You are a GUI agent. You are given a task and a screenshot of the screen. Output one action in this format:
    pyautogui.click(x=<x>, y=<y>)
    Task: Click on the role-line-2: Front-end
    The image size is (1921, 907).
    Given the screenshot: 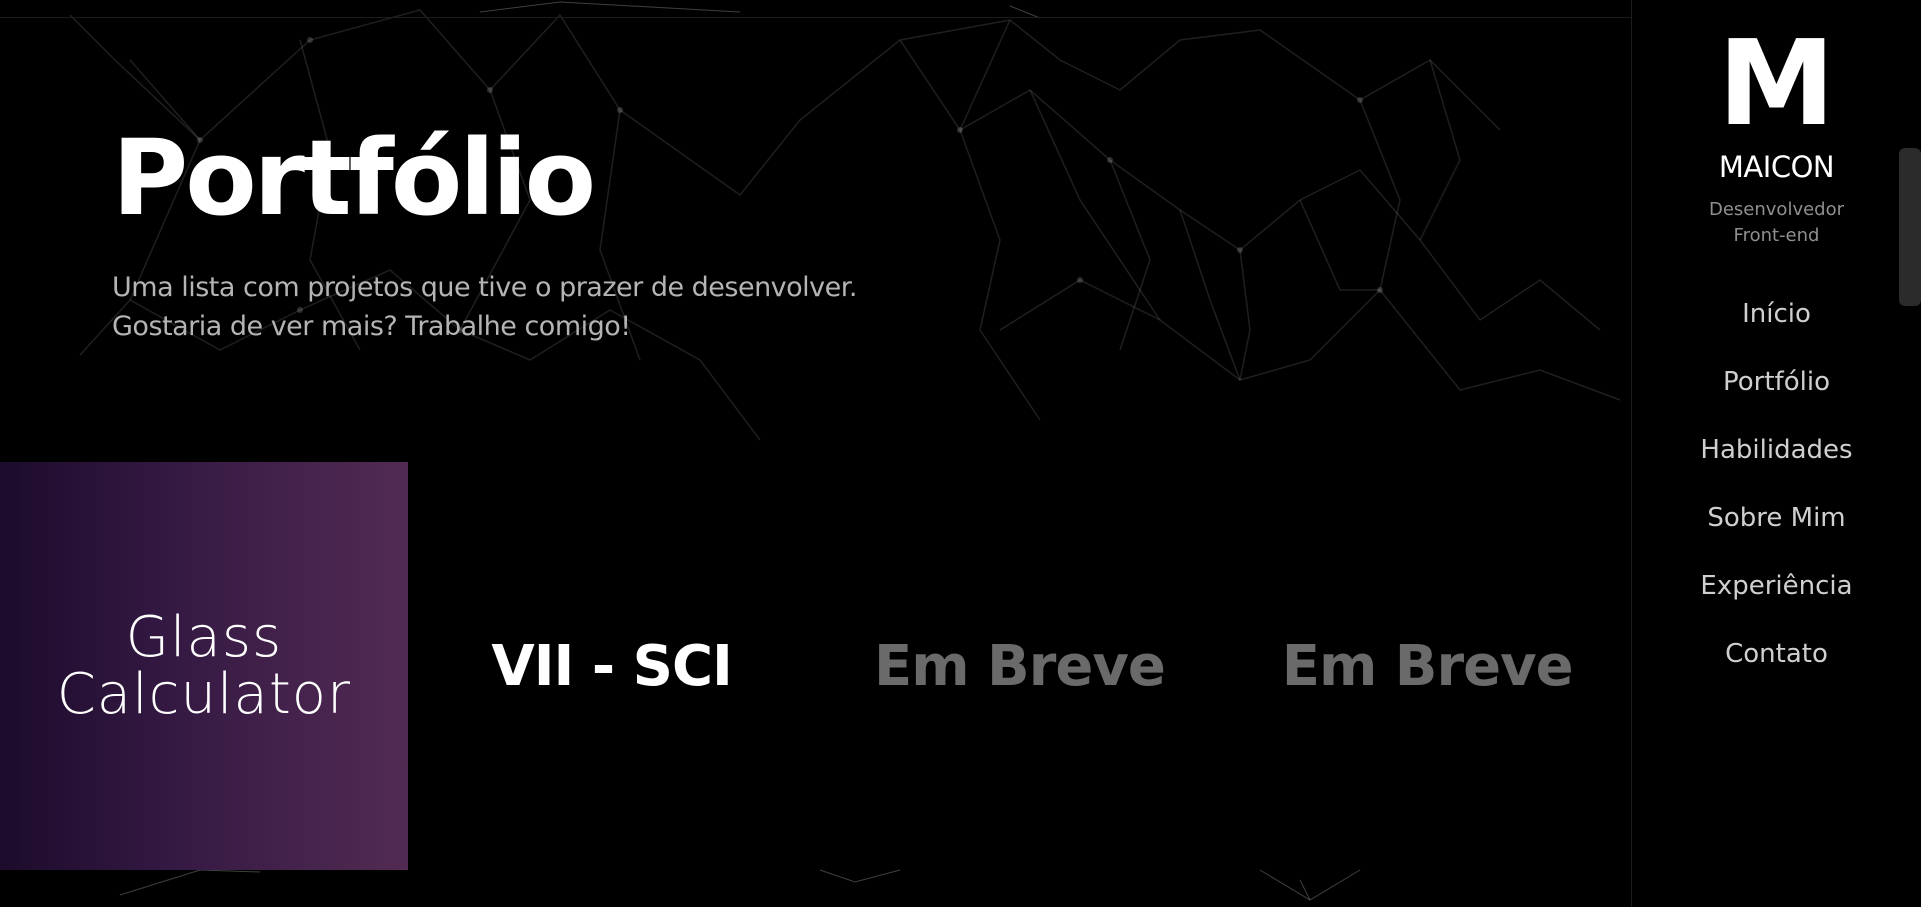 What is the action you would take?
    pyautogui.click(x=1776, y=235)
    